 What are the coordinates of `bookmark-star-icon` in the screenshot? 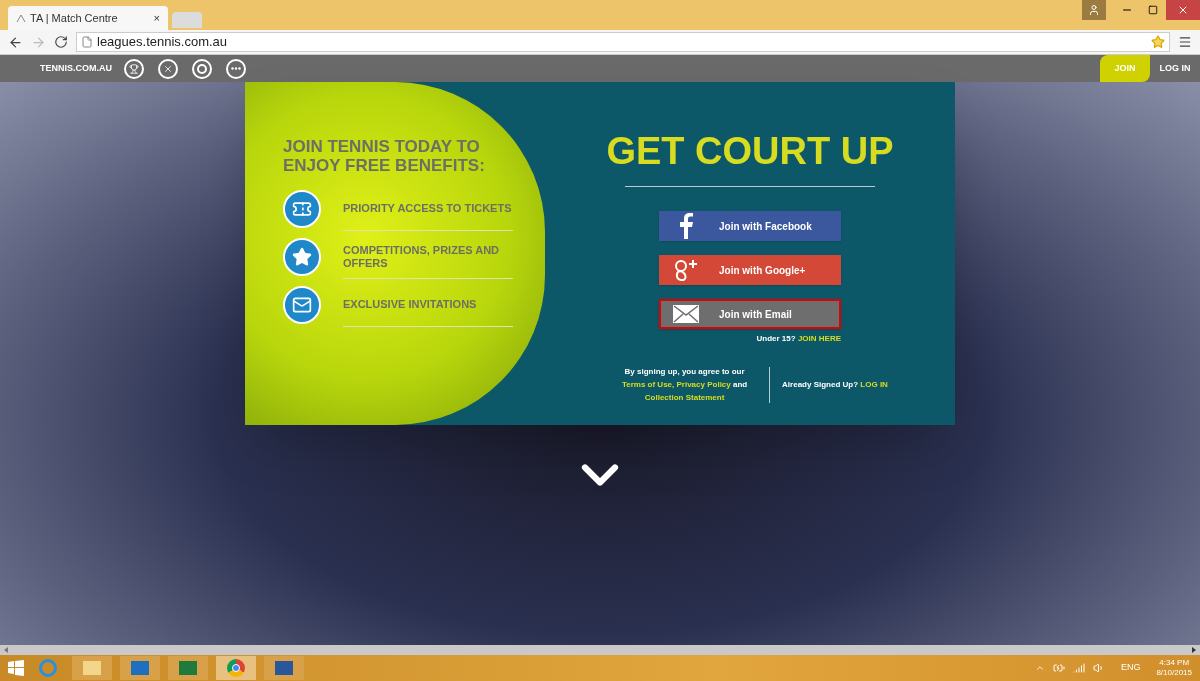 It's located at (1158, 42).